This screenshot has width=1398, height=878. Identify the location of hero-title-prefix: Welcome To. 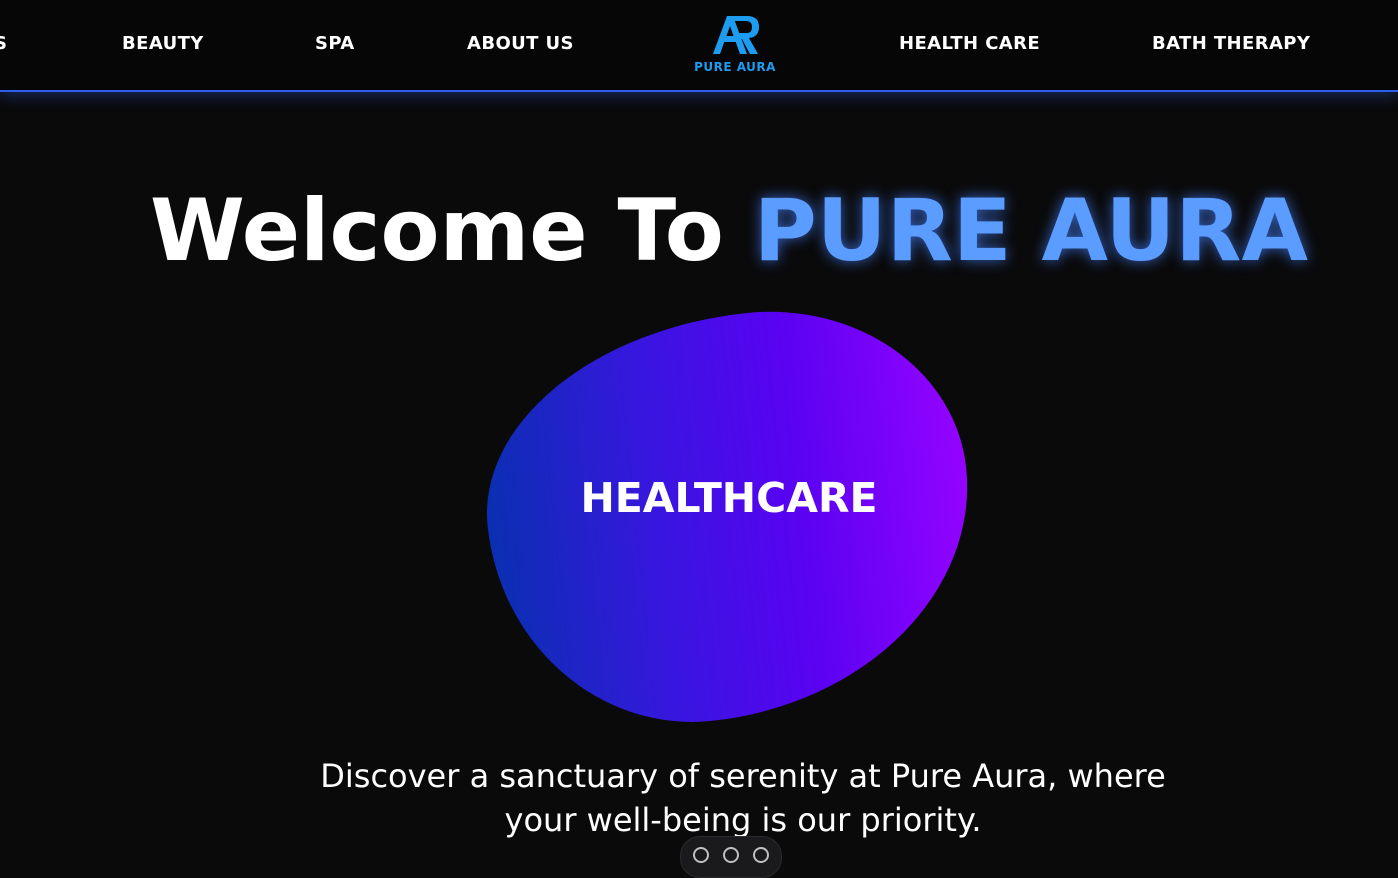
(436, 231).